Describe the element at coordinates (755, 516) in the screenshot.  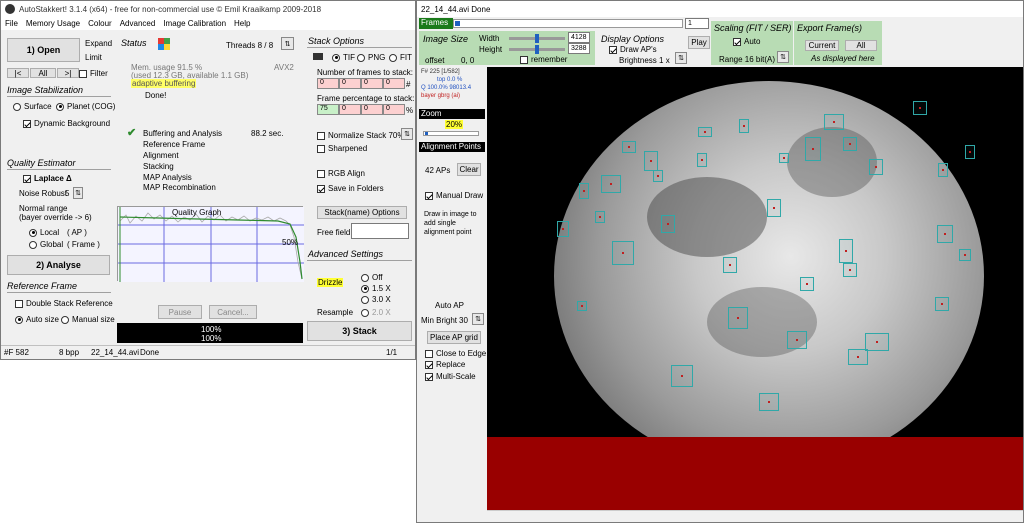
I see `viewer-horizontal-scrollbar` at that location.